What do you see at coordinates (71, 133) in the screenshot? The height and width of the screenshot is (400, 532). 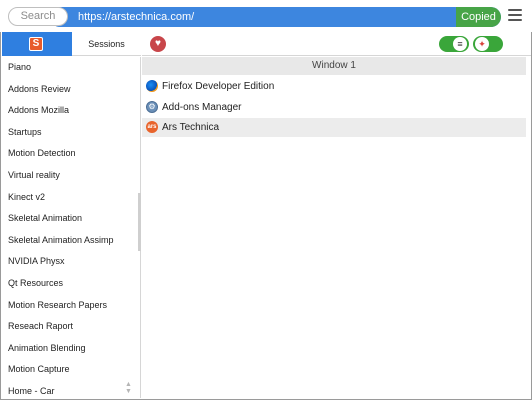 I see `sidebar-item-session: Startups` at bounding box center [71, 133].